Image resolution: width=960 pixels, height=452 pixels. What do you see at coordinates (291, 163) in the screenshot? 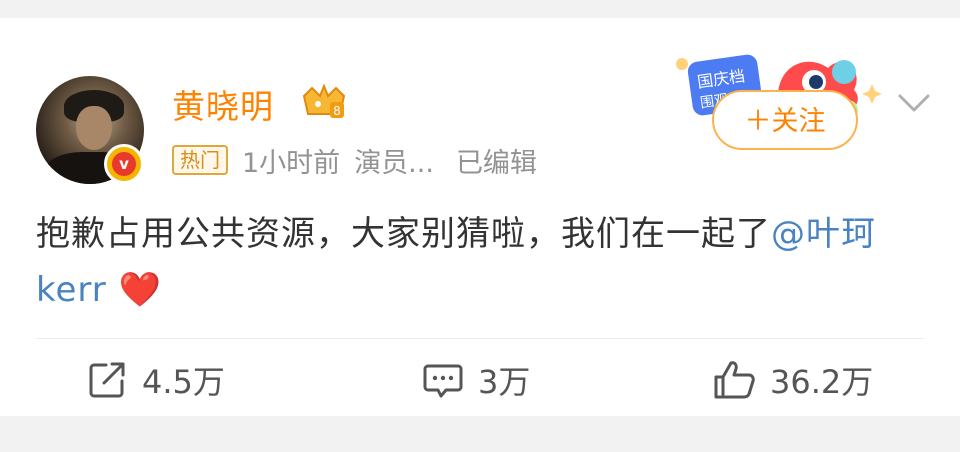
I see `post-time: 1小时前` at bounding box center [291, 163].